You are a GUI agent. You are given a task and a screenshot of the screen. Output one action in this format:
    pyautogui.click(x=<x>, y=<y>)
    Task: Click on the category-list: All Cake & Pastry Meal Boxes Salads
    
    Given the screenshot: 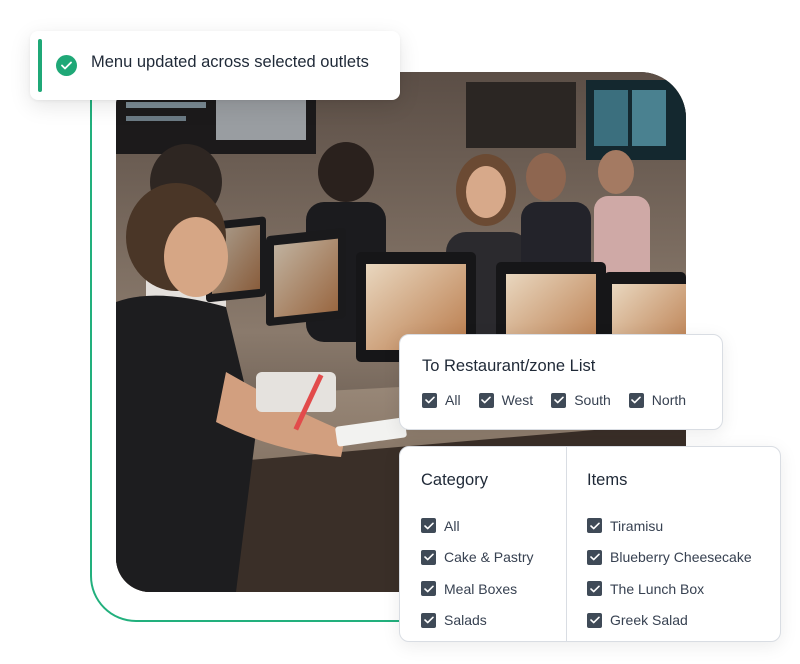 What is the action you would take?
    pyautogui.click(x=477, y=573)
    